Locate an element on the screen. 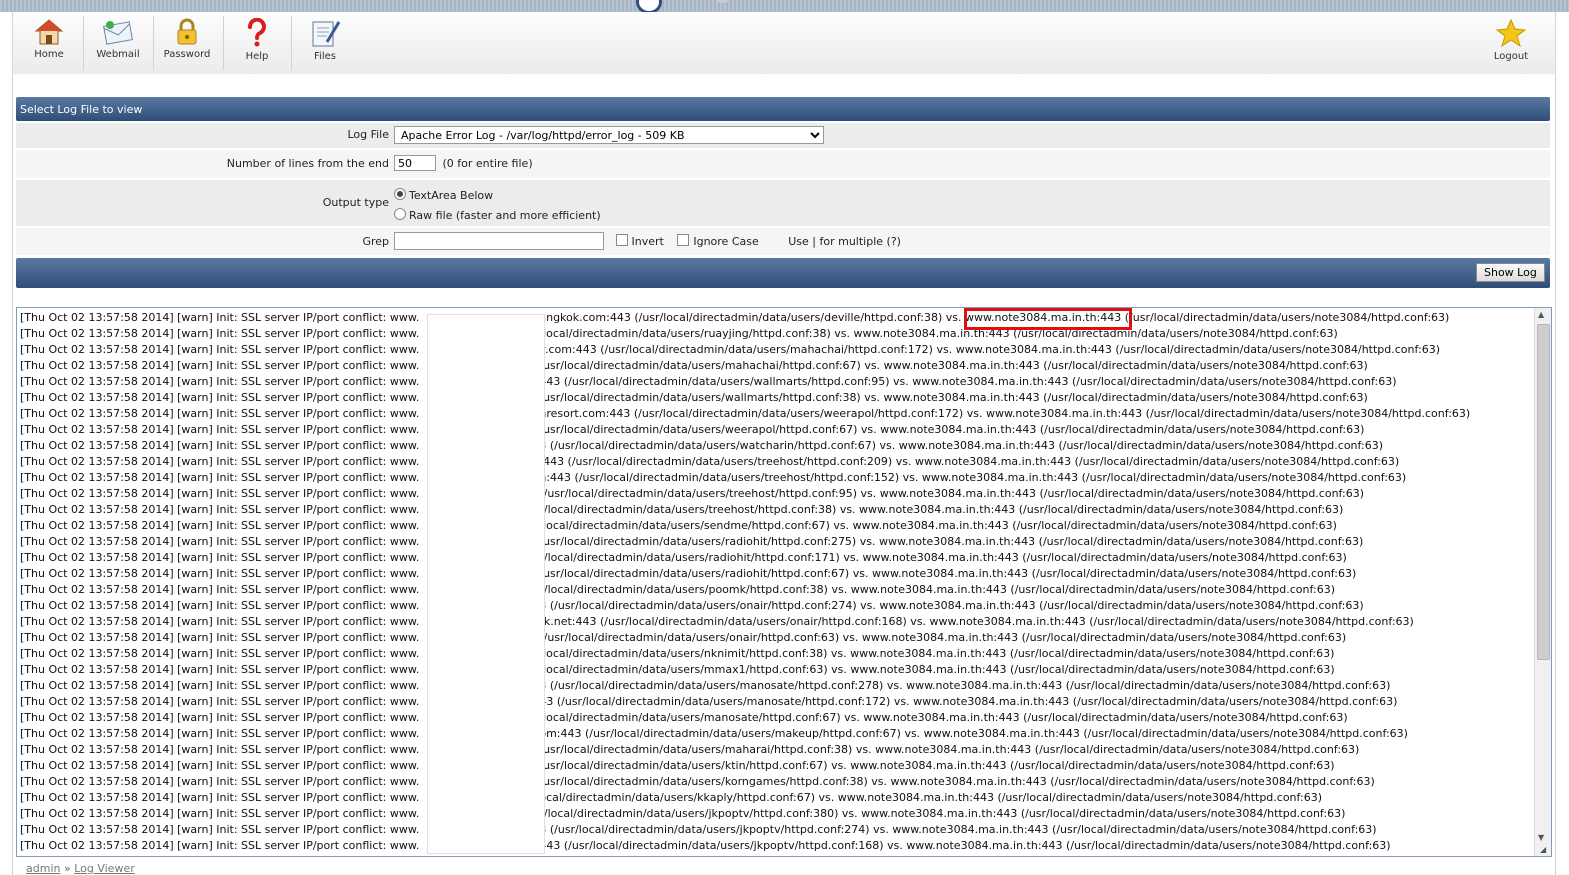 The height and width of the screenshot is (875, 1569). ignore-case-label: Ignore Case is located at coordinates (726, 241).